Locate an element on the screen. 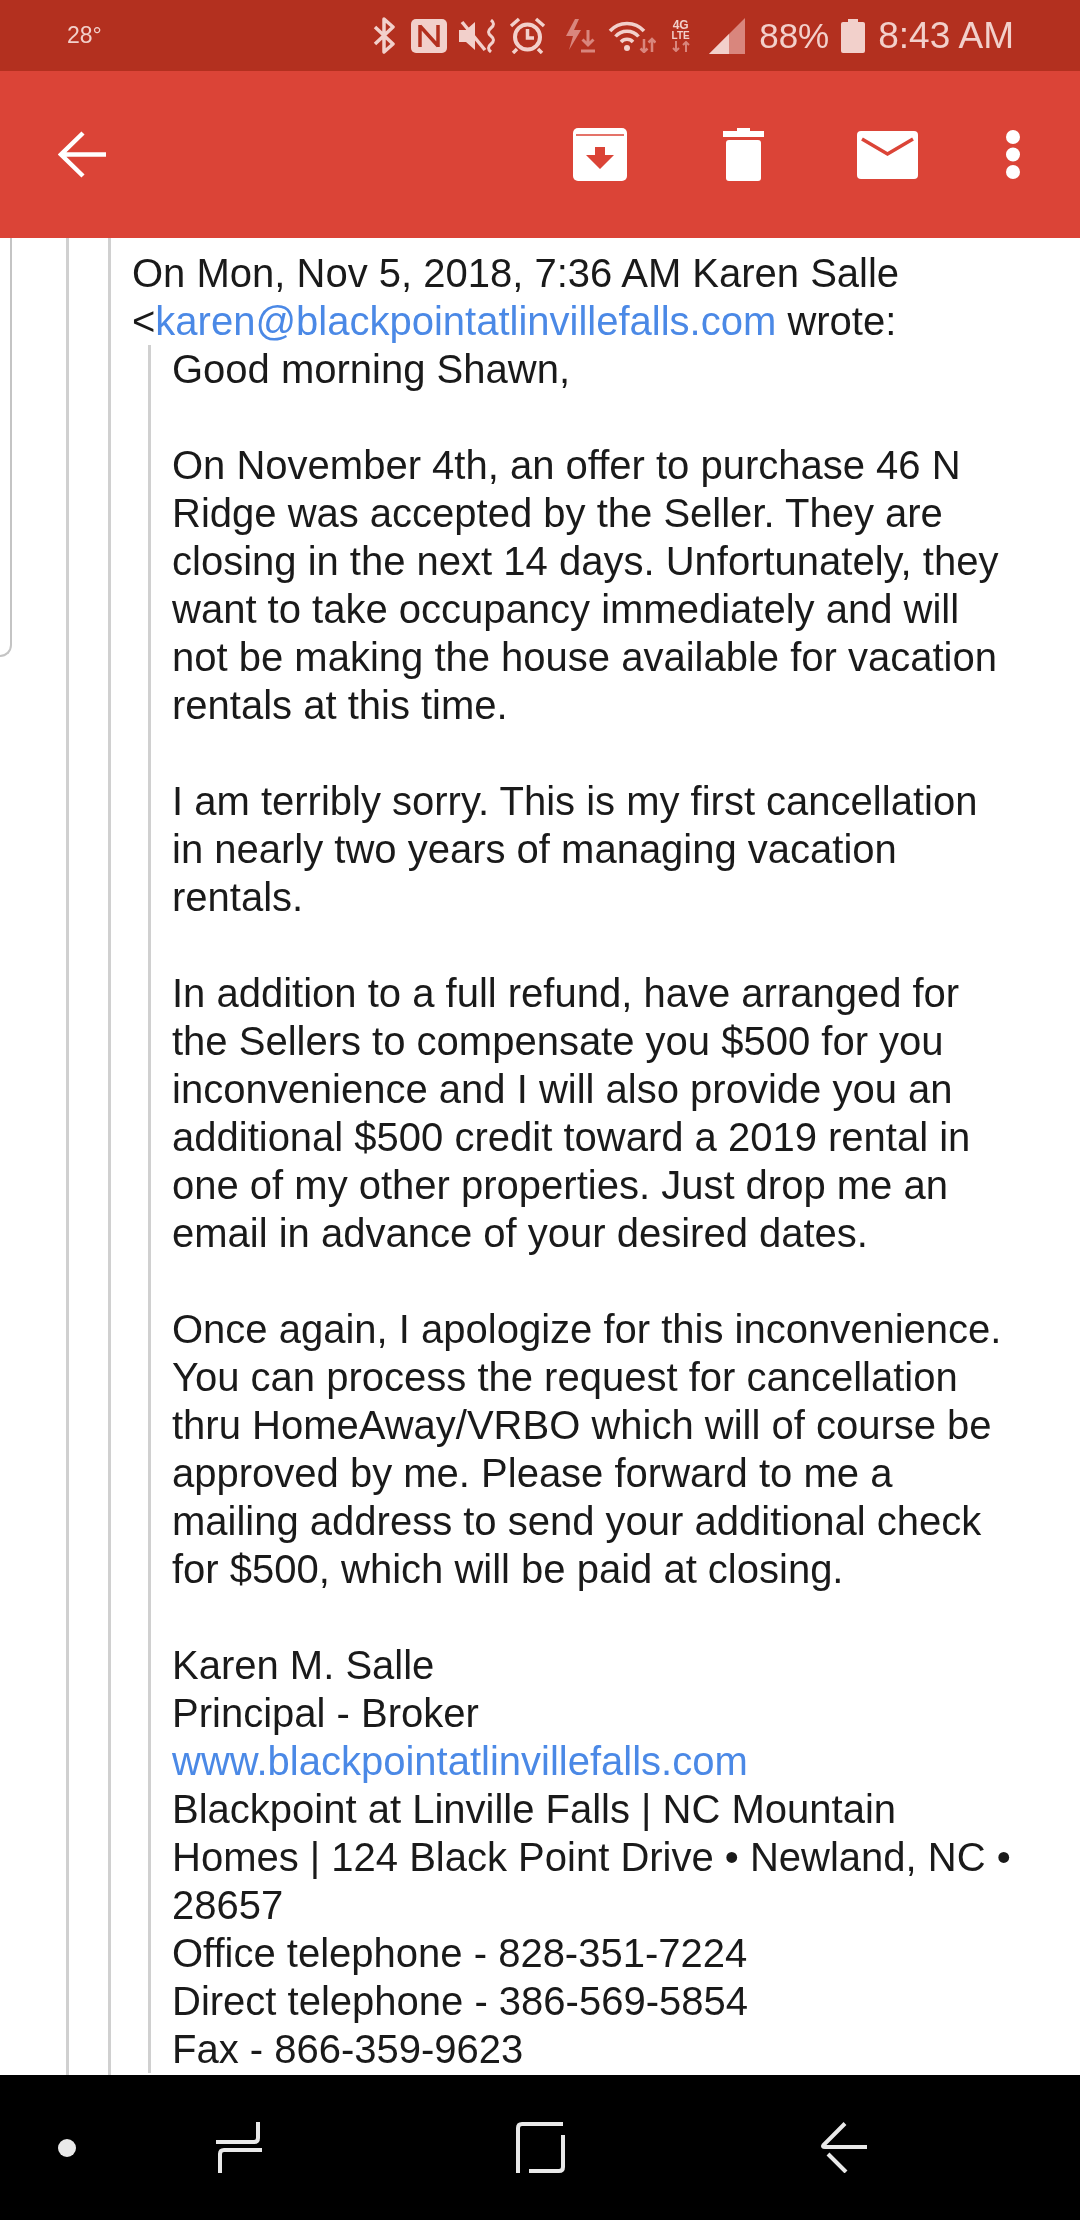 The width and height of the screenshot is (1080, 2220). network-type: 4G is located at coordinates (680, 25).